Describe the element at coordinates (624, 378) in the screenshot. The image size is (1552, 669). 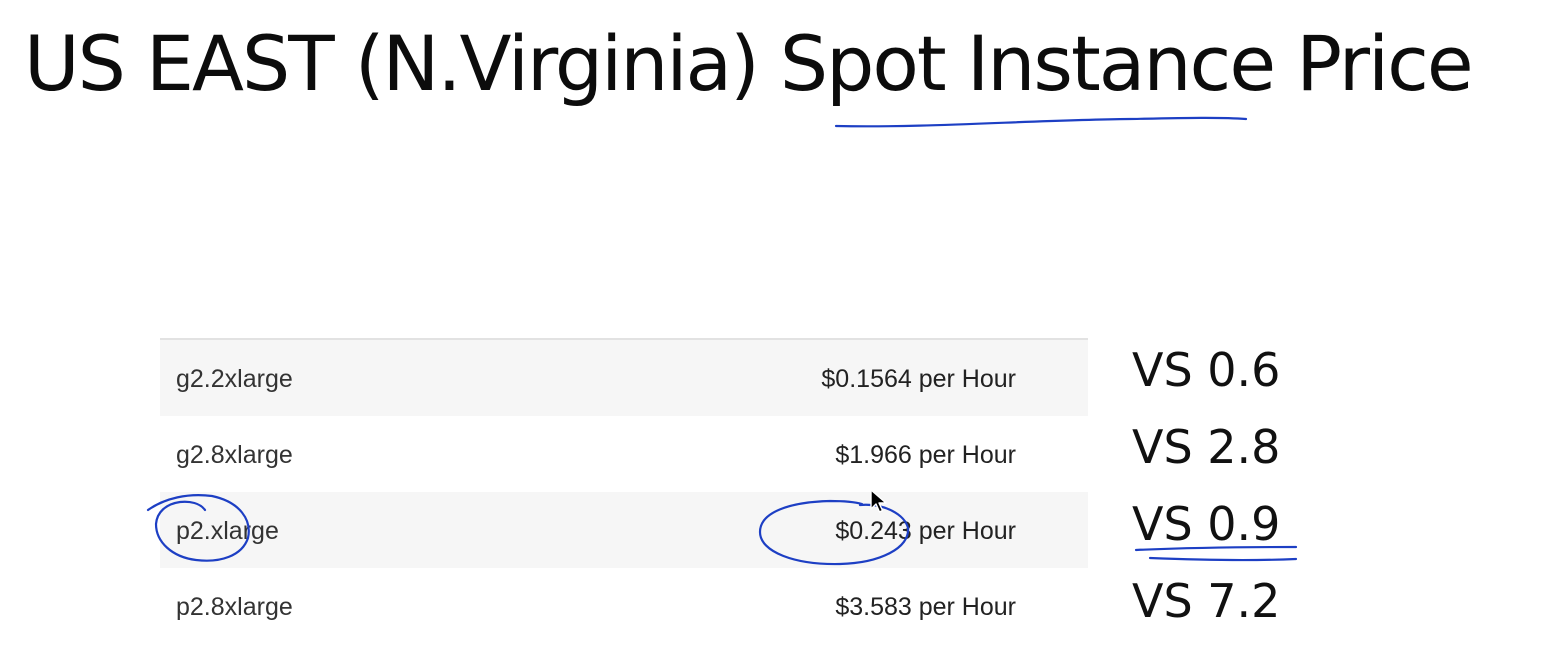
I see `table-row: g2.2xlarge $0.1564 per Hour` at that location.